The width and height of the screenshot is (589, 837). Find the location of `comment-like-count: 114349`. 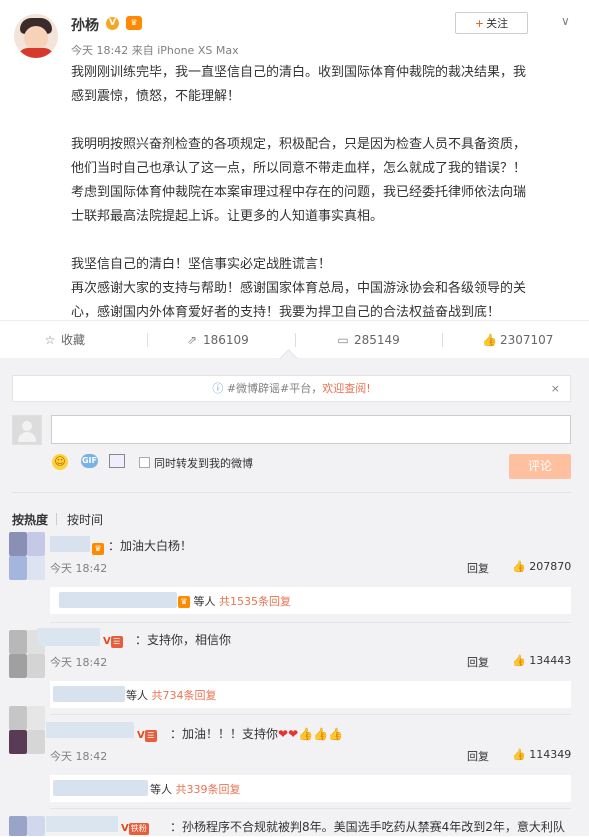

comment-like-count: 114349 is located at coordinates (550, 754).